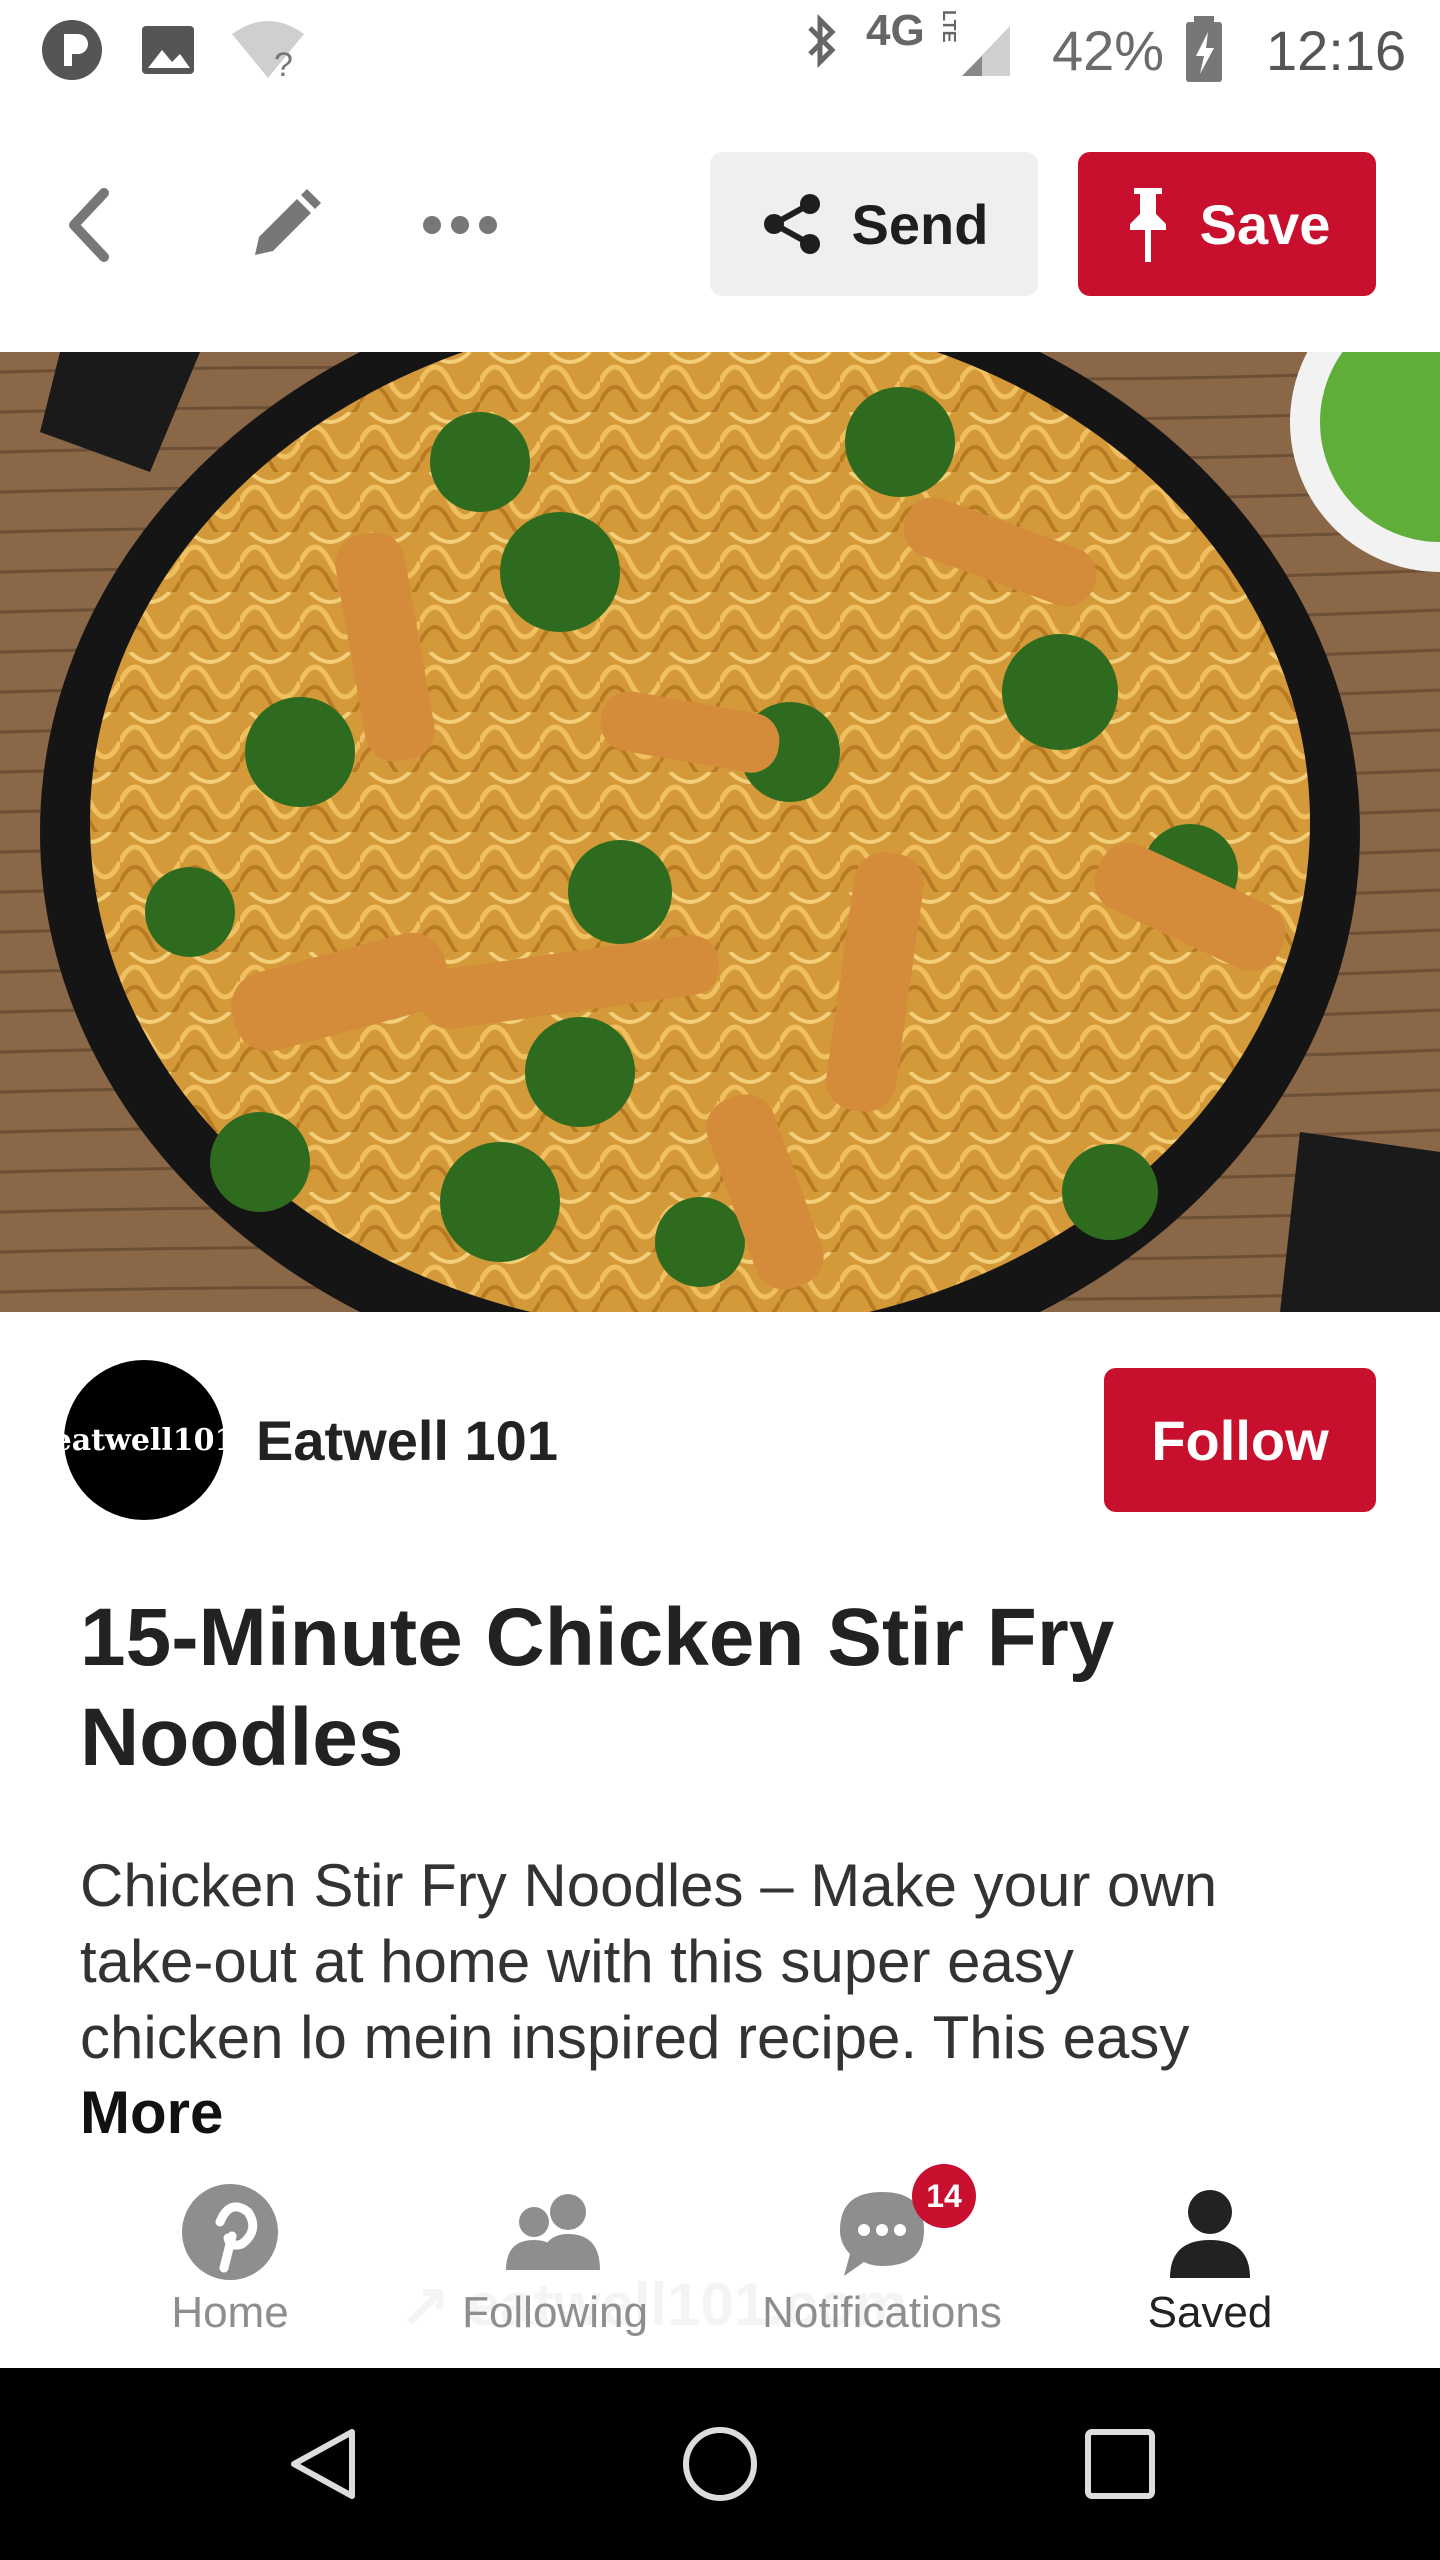 The height and width of the screenshot is (2560, 1440). Describe the element at coordinates (944, 2196) in the screenshot. I see `notification-badge: 14` at that location.